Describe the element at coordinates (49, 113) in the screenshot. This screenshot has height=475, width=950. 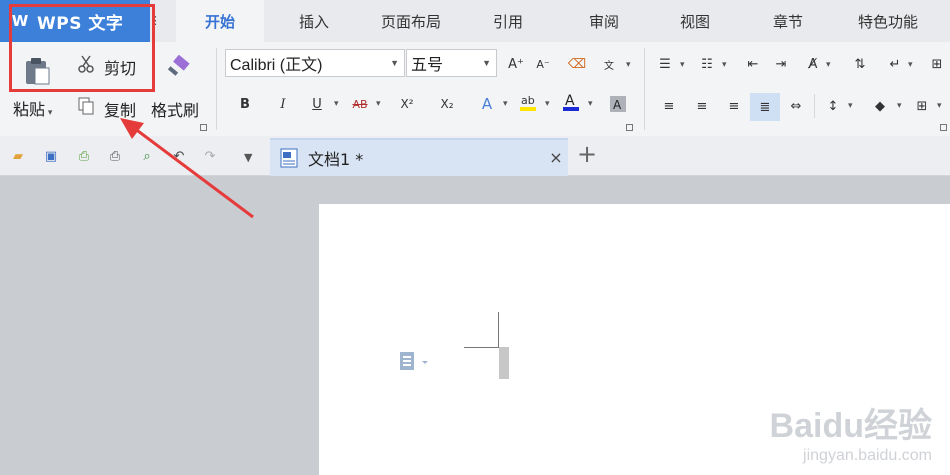
I see `paste-dropdown-icon: ▾` at that location.